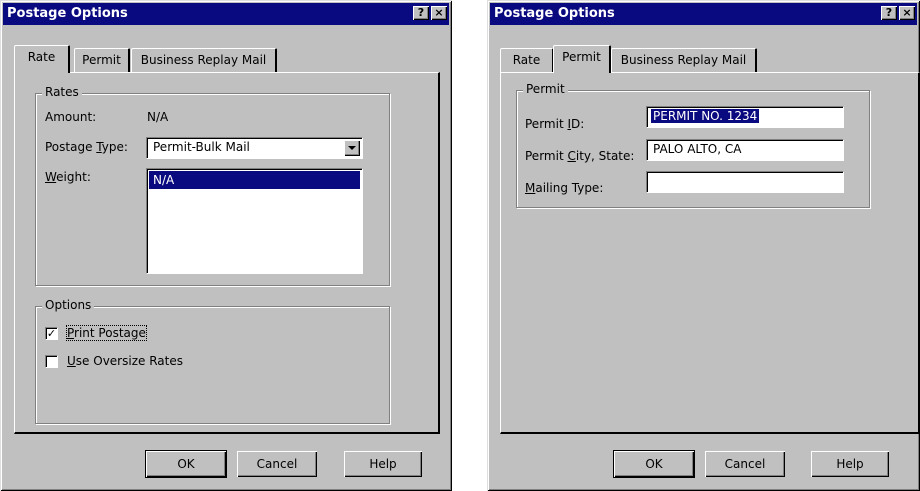 The height and width of the screenshot is (491, 920). What do you see at coordinates (352, 148) in the screenshot?
I see `chevron-down-icon` at bounding box center [352, 148].